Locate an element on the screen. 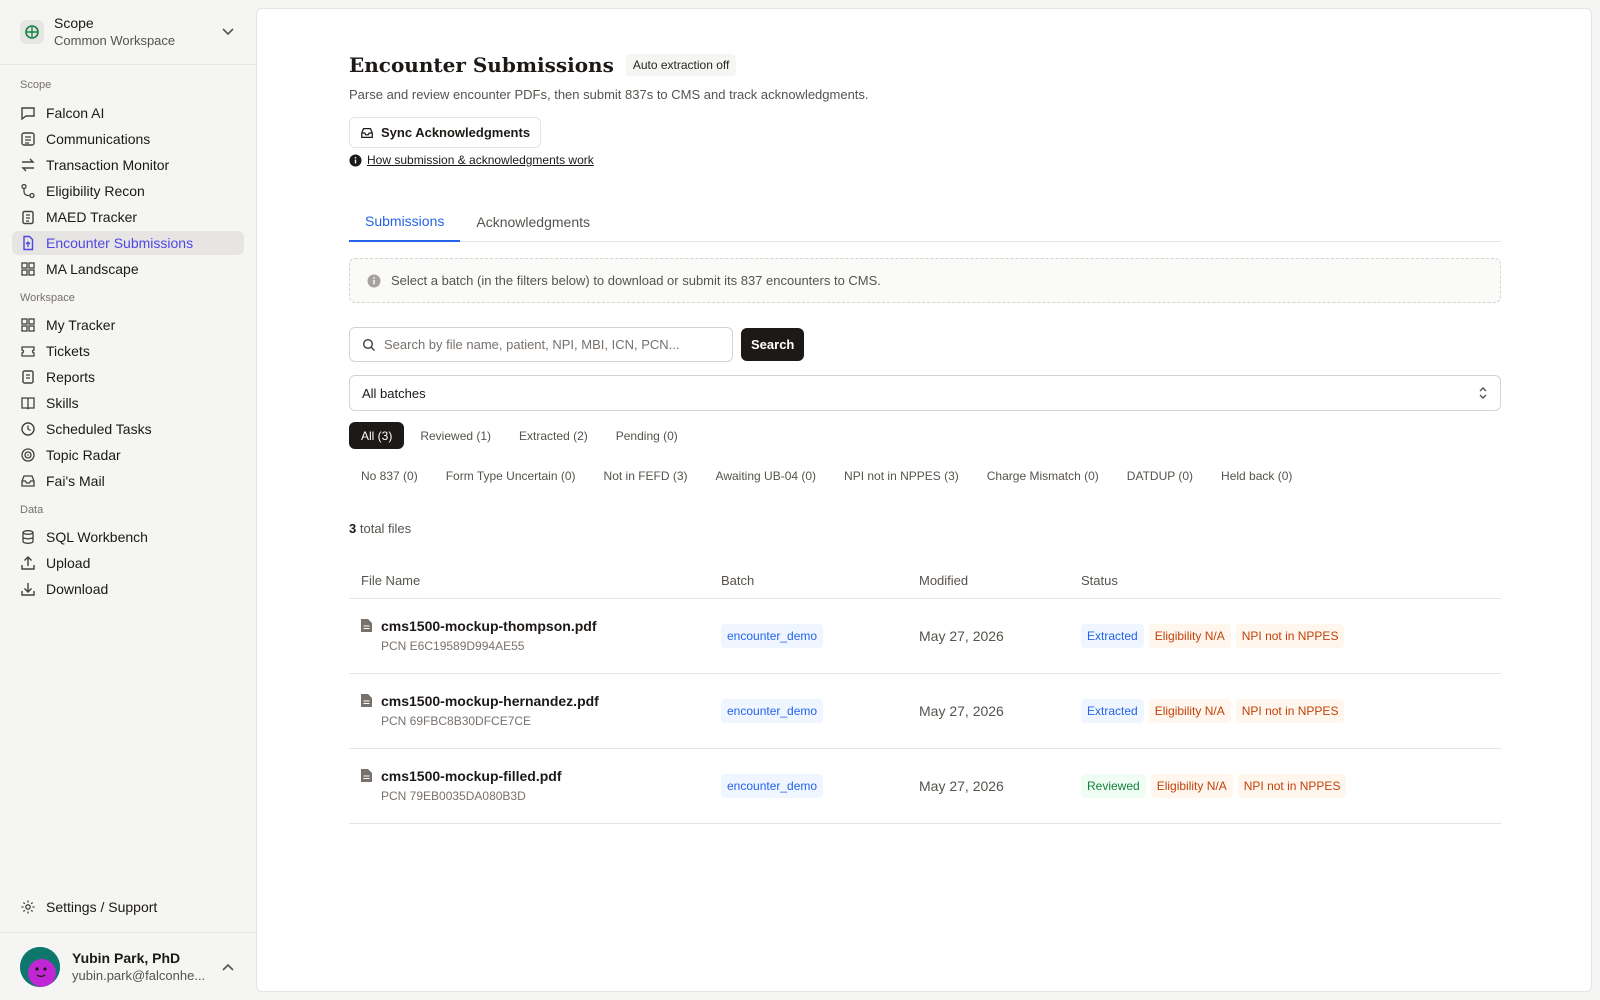 The image size is (1600, 1000). sidebar-item-reports: Reports is located at coordinates (128, 377).